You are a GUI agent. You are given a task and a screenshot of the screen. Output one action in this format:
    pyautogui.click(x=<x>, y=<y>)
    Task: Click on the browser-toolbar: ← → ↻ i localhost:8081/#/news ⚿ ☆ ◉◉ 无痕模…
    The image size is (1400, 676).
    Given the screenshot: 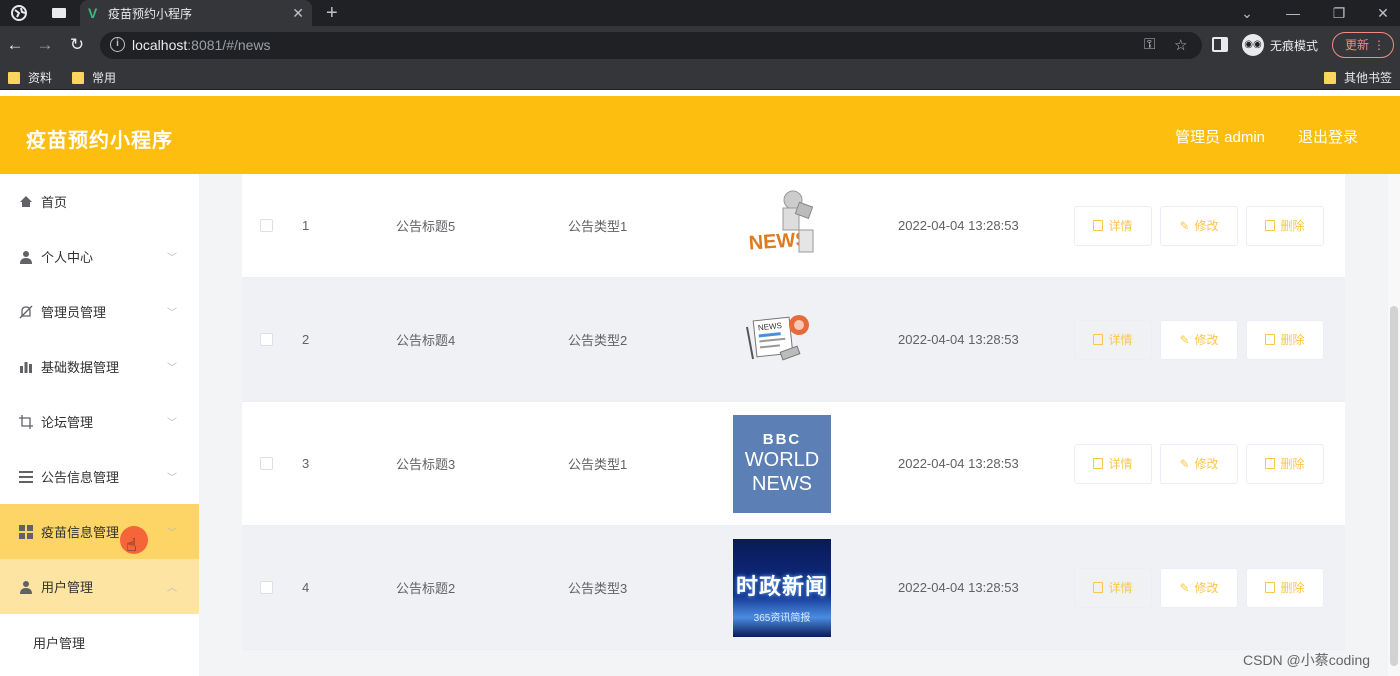 What is the action you would take?
    pyautogui.click(x=700, y=45)
    